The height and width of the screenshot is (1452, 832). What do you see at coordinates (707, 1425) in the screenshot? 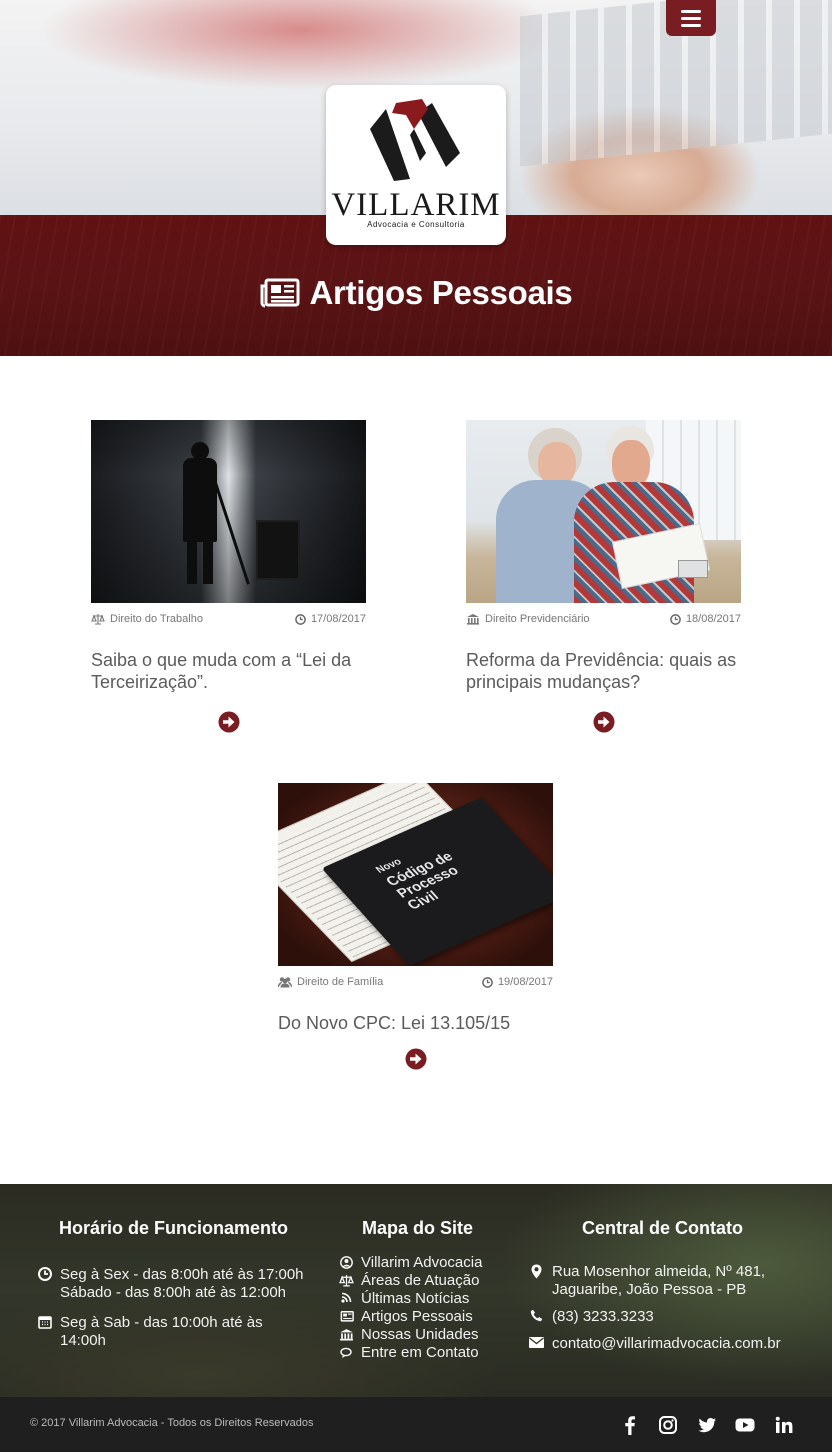
I see `twitter-icon` at bounding box center [707, 1425].